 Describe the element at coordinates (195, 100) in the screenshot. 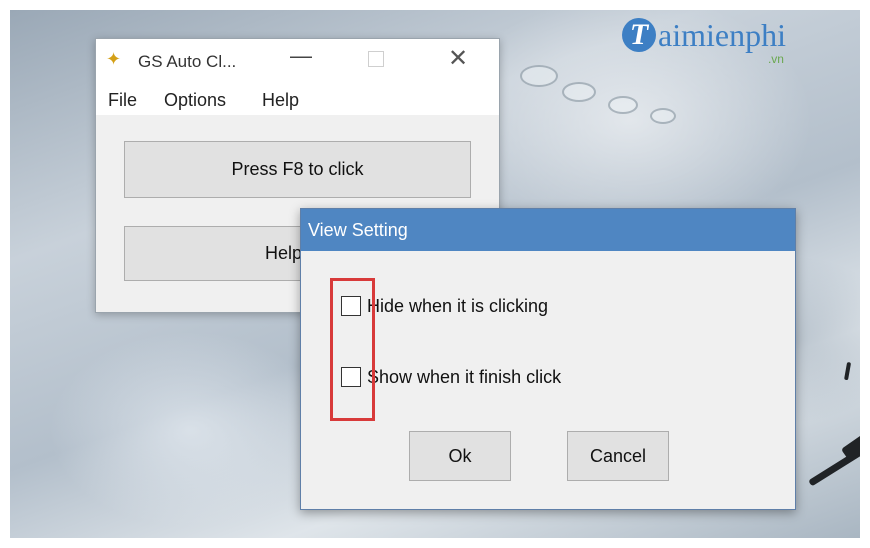

I see `menu-options: Options` at that location.